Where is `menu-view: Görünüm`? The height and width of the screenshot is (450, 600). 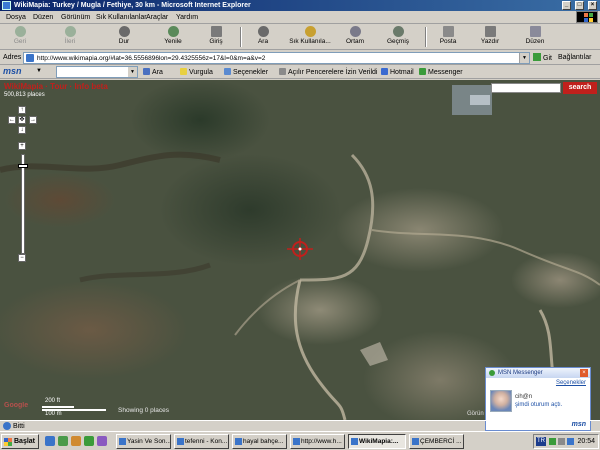
menu-view: Görünüm is located at coordinates (75, 17).